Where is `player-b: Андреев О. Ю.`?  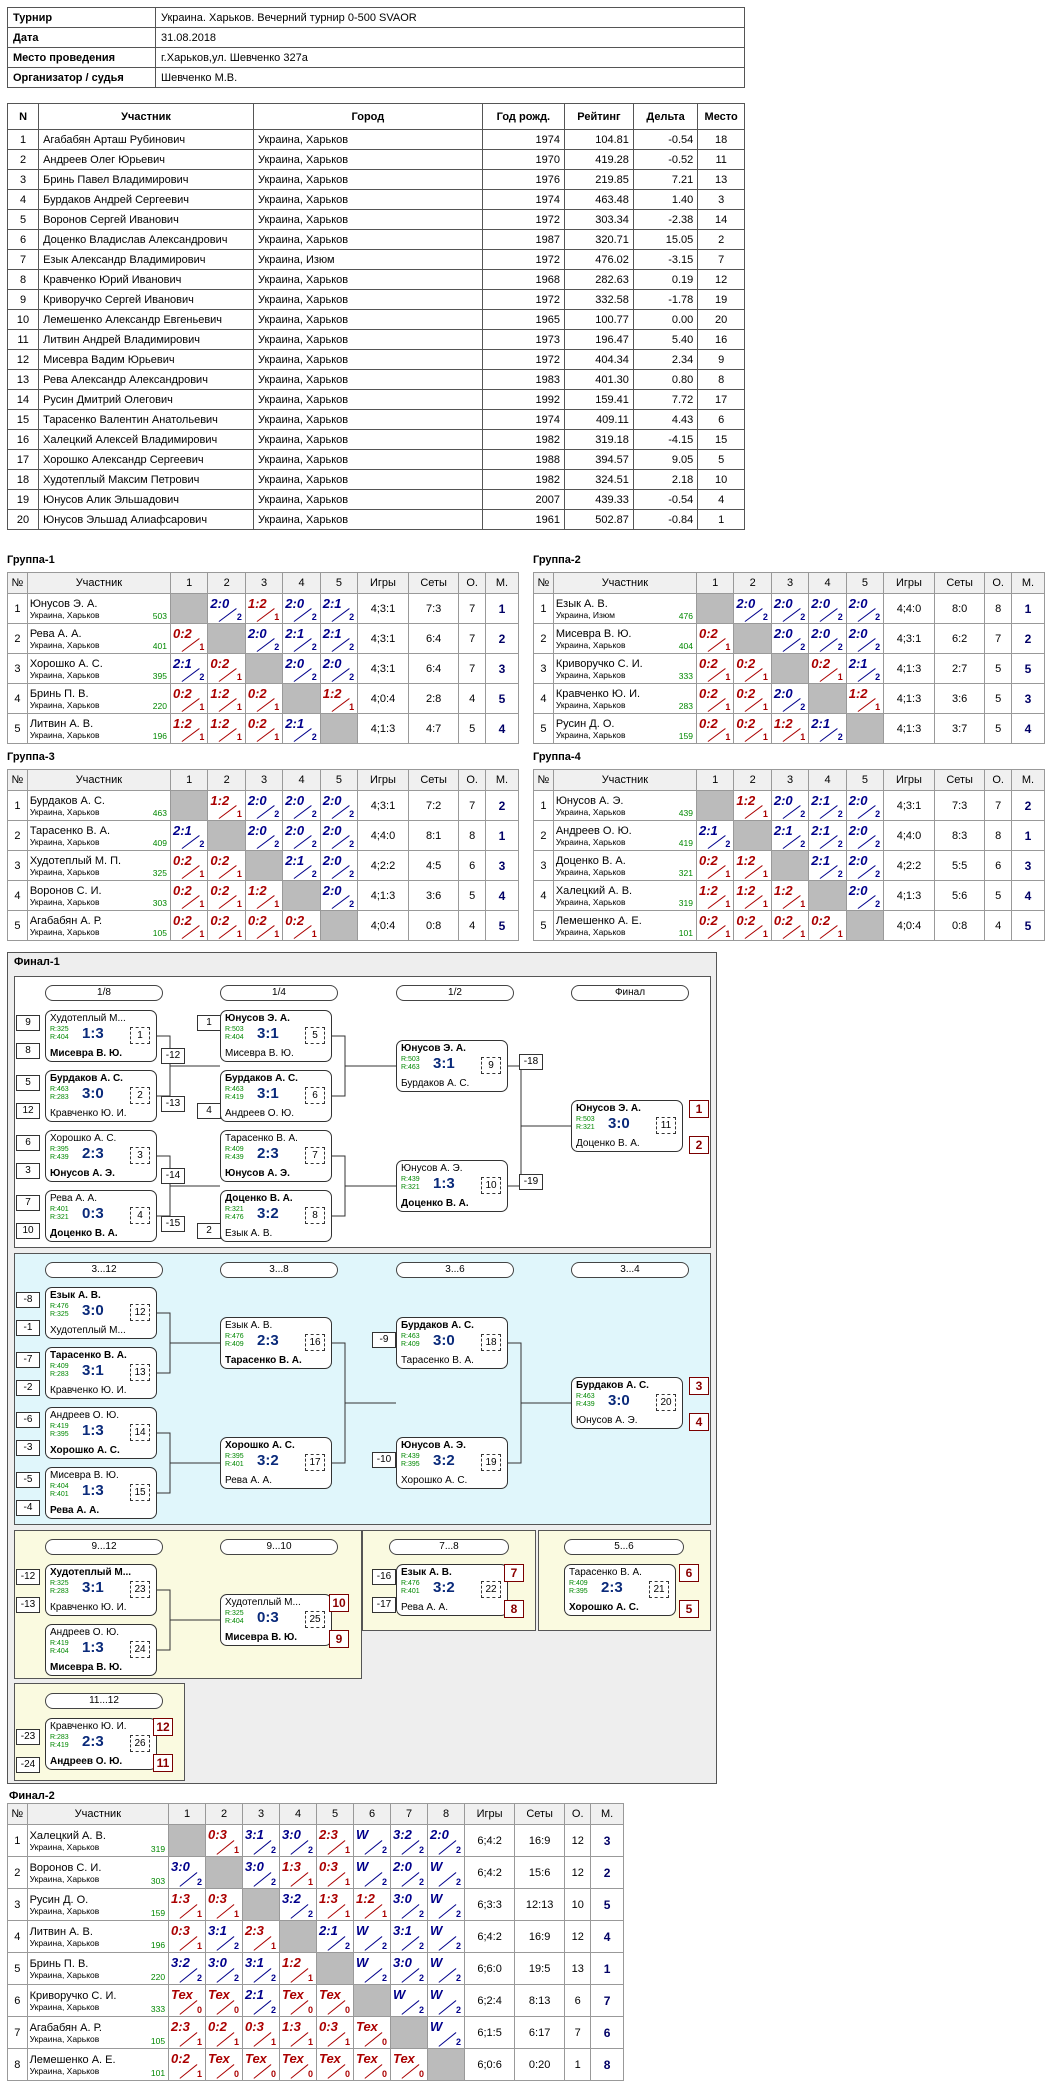 player-b: Андреев О. Ю. is located at coordinates (86, 1761).